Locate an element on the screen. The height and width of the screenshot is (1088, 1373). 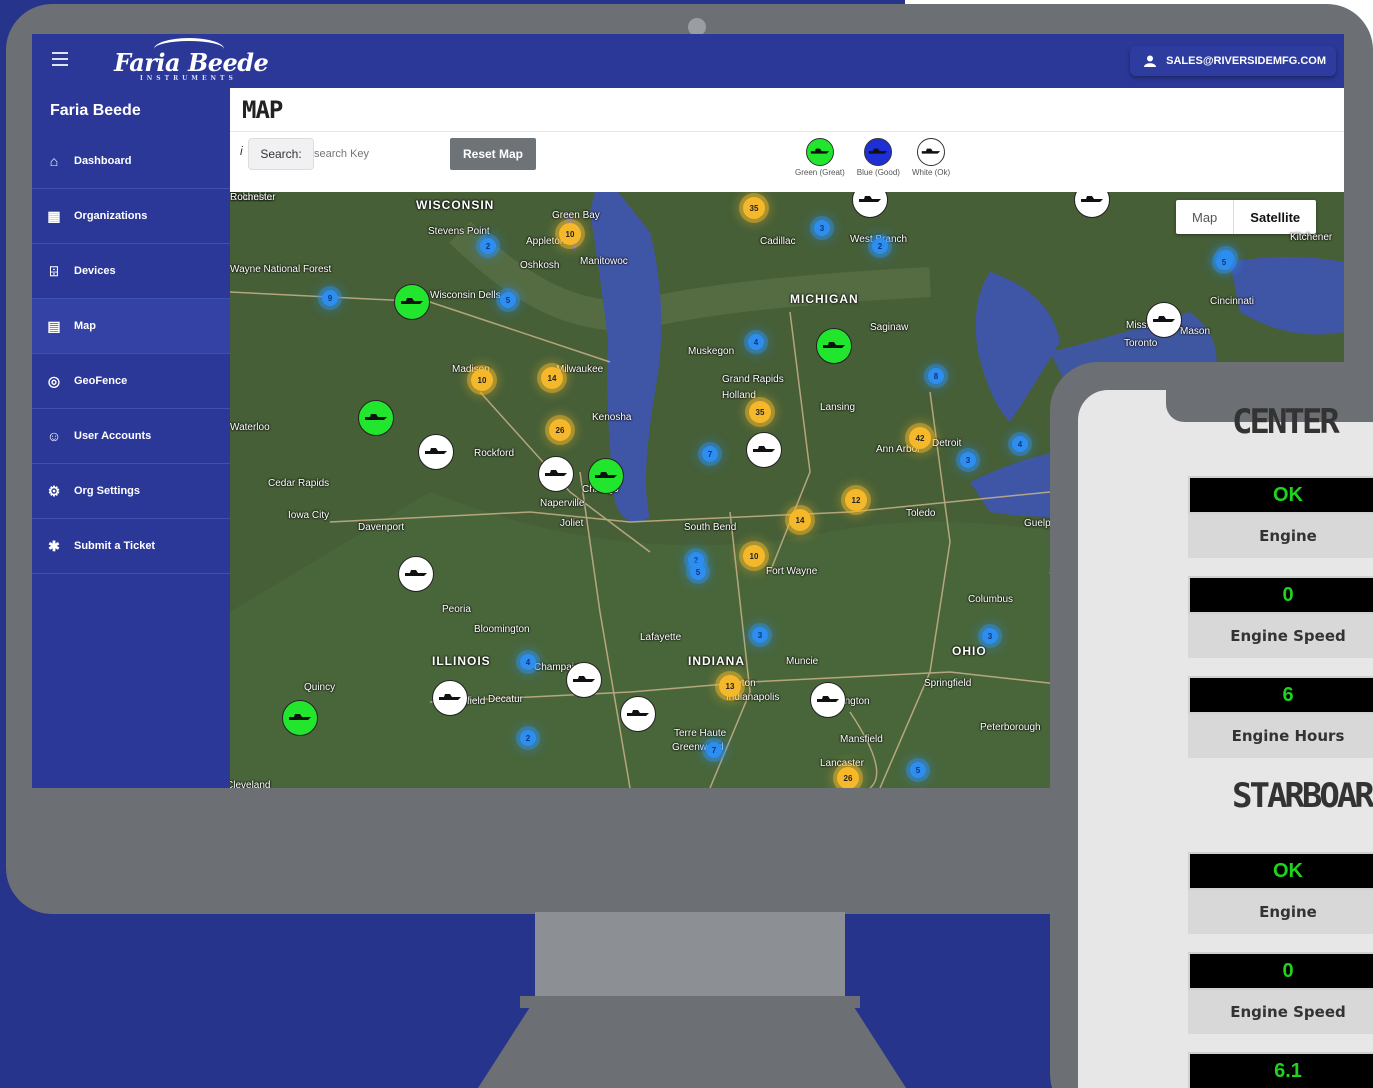
map-place-label: Stevens Point is located at coordinates (459, 231).